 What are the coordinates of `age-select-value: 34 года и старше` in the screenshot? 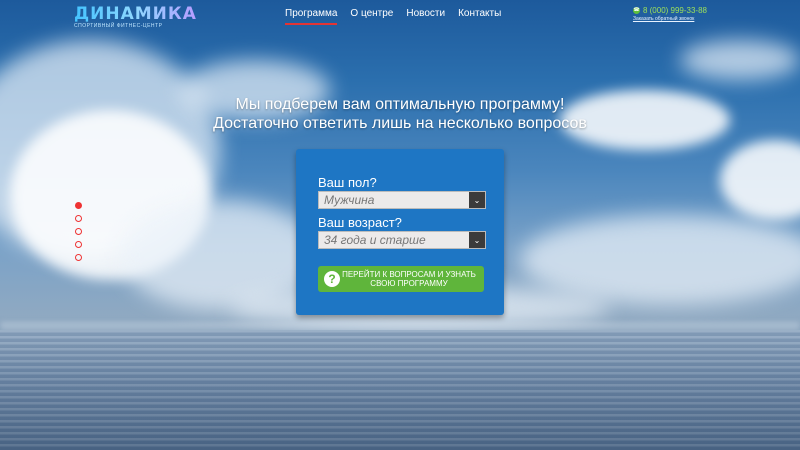 It's located at (375, 240).